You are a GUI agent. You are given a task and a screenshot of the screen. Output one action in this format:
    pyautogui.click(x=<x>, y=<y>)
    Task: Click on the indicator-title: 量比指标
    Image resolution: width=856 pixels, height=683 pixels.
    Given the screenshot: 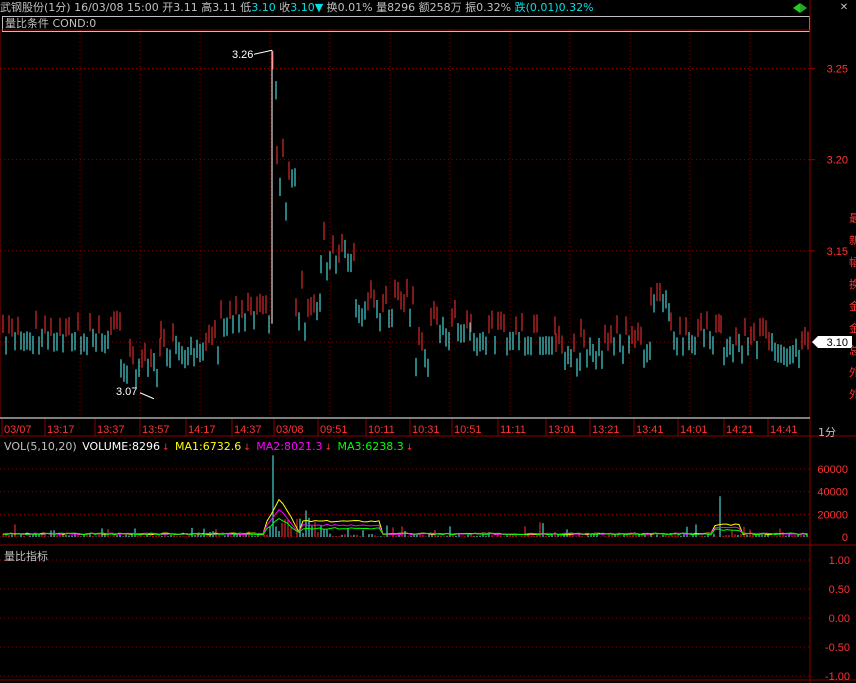 What is the action you would take?
    pyautogui.click(x=26, y=556)
    